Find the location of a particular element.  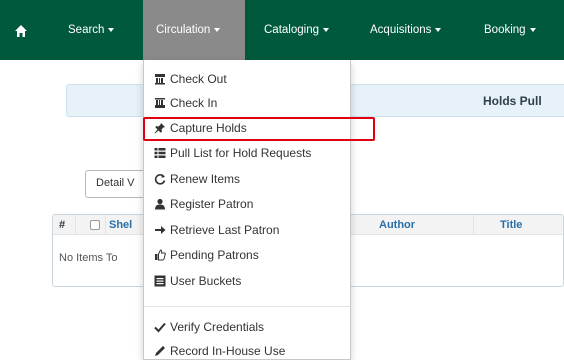

menu-item-label: Renew Items is located at coordinates (205, 179).